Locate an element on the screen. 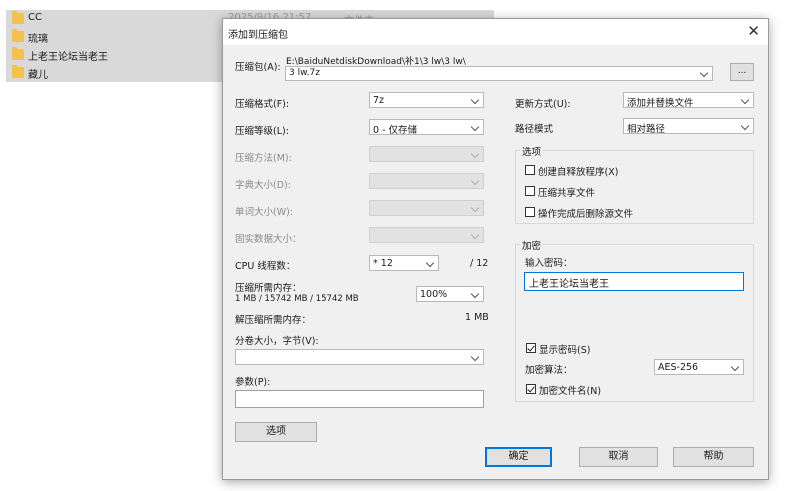 This screenshot has height=491, width=800. level-value: 0 - 仅存储 is located at coordinates (395, 130).